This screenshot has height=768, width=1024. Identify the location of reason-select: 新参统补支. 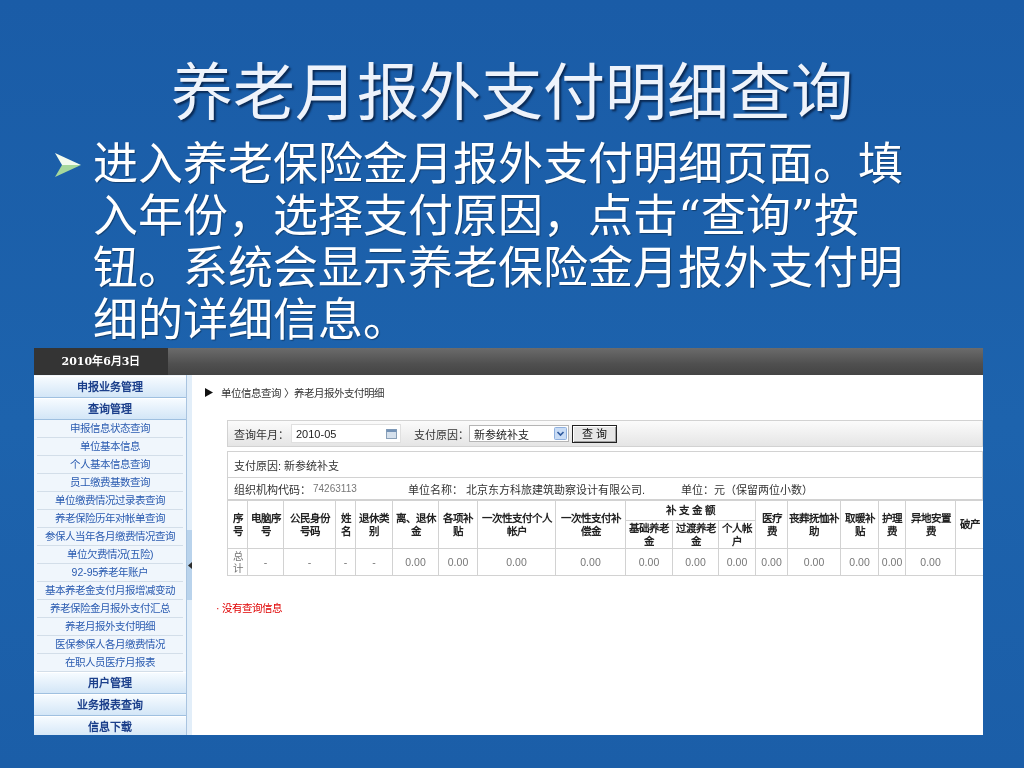
(519, 433).